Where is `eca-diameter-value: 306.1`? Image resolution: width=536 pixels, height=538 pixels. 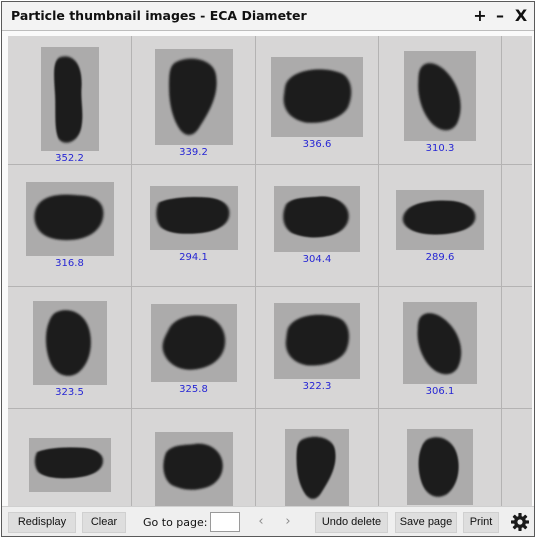
eca-diameter-value: 306.1 is located at coordinates (440, 391).